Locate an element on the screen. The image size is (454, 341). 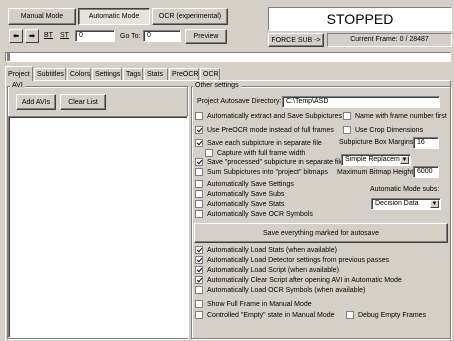
auto-save-stats-box is located at coordinates (199, 204).